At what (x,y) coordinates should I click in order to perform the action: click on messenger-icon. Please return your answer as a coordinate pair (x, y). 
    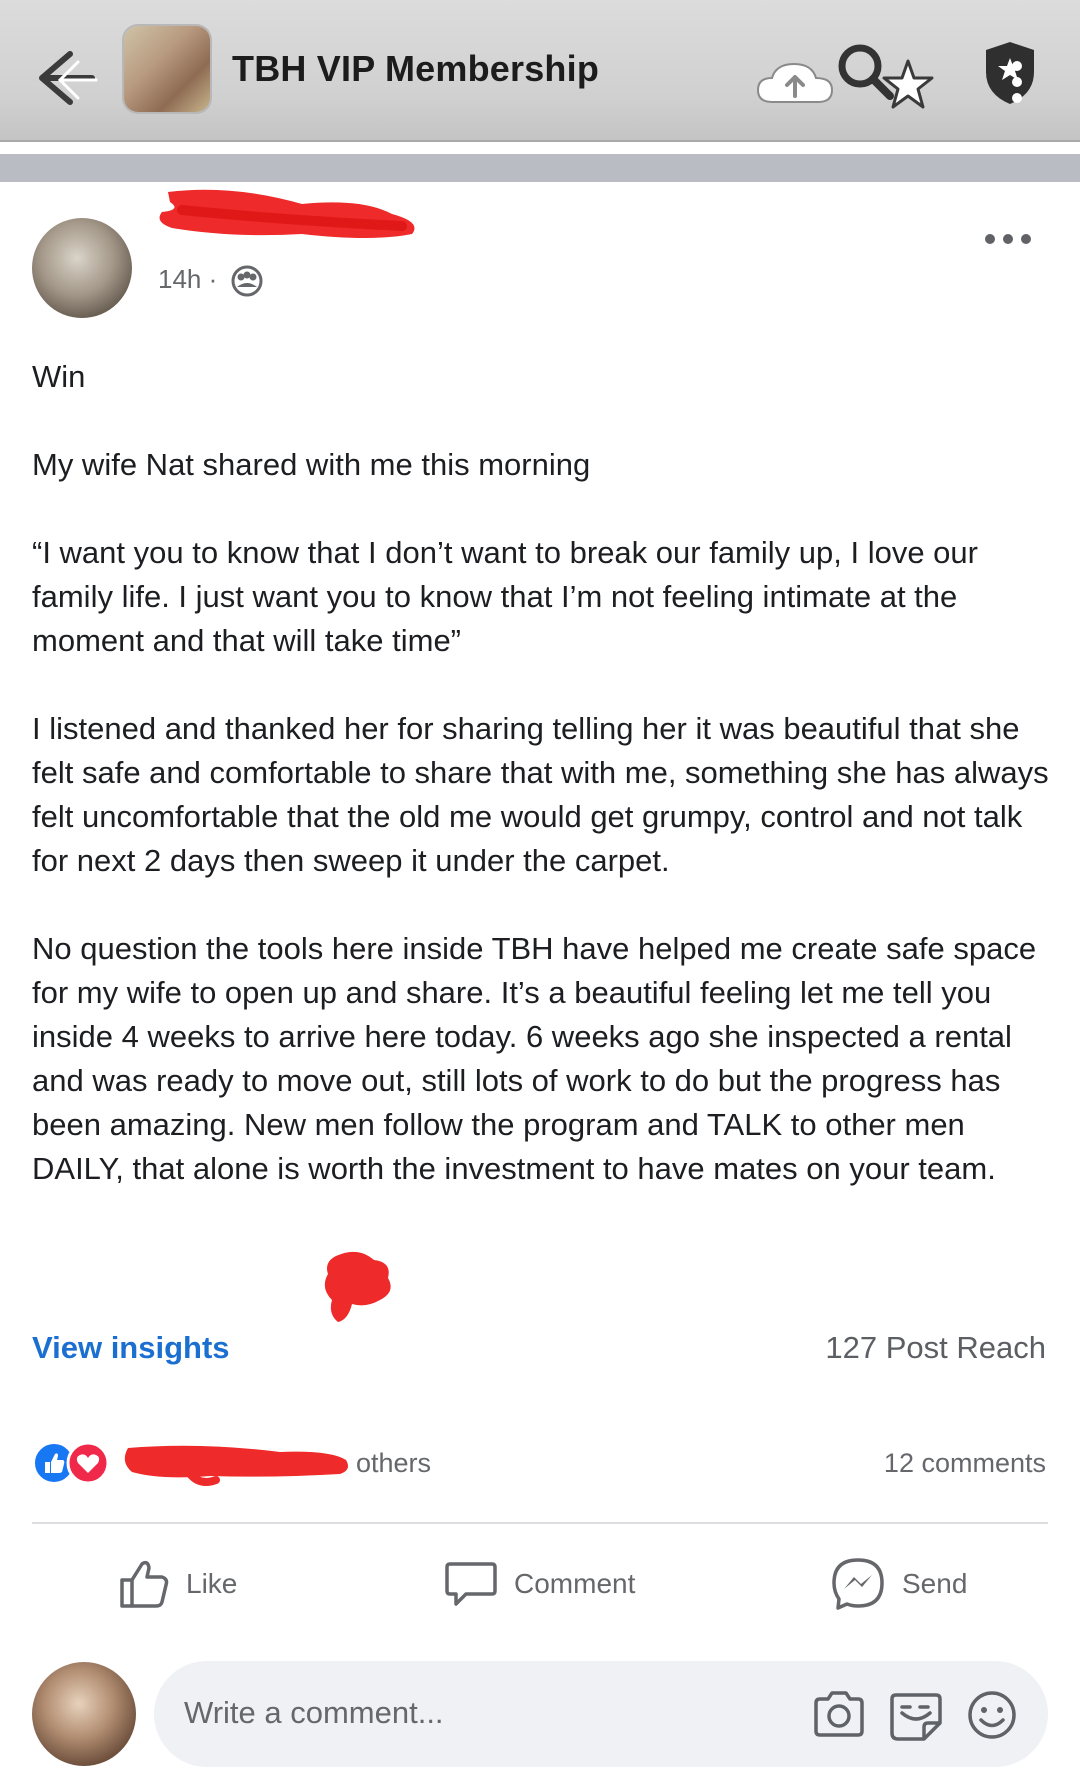
    Looking at the image, I should click on (858, 1584).